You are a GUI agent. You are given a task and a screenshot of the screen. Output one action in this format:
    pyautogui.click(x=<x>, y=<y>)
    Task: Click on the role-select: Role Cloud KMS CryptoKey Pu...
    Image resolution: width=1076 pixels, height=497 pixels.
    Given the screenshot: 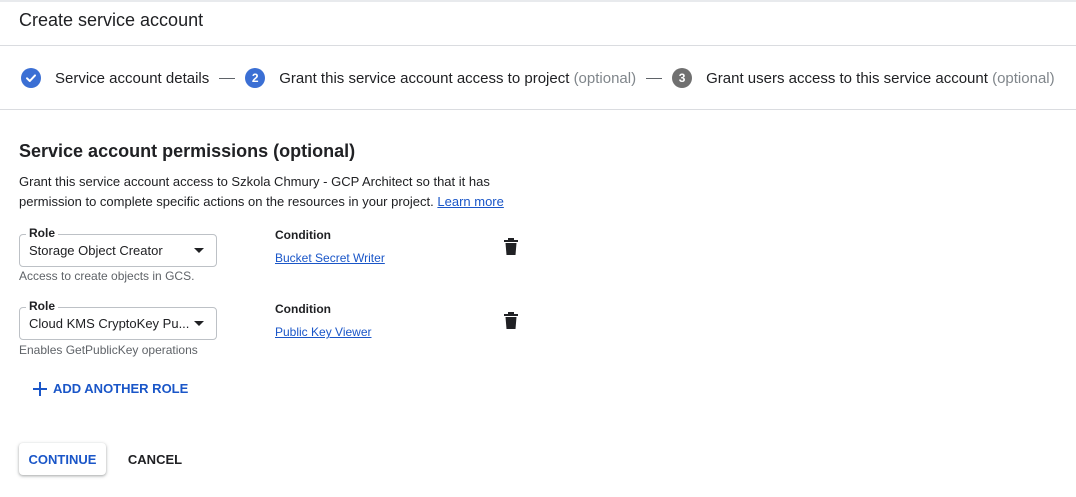 What is the action you would take?
    pyautogui.click(x=118, y=319)
    